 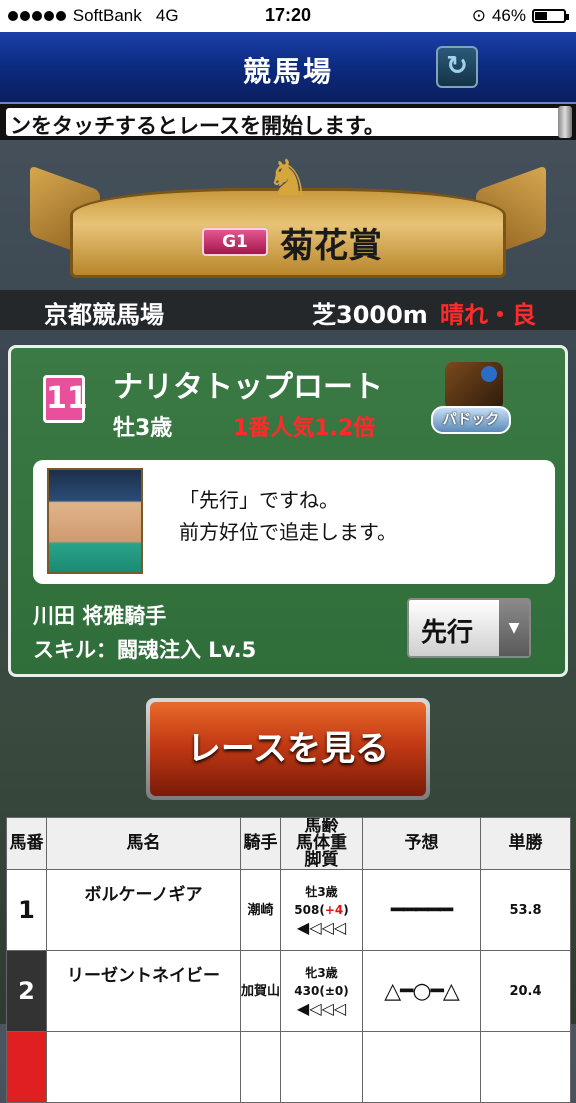 What do you see at coordinates (197, 125) in the screenshot?
I see `ticker-text: ンをタッチするとレースを開始します。` at bounding box center [197, 125].